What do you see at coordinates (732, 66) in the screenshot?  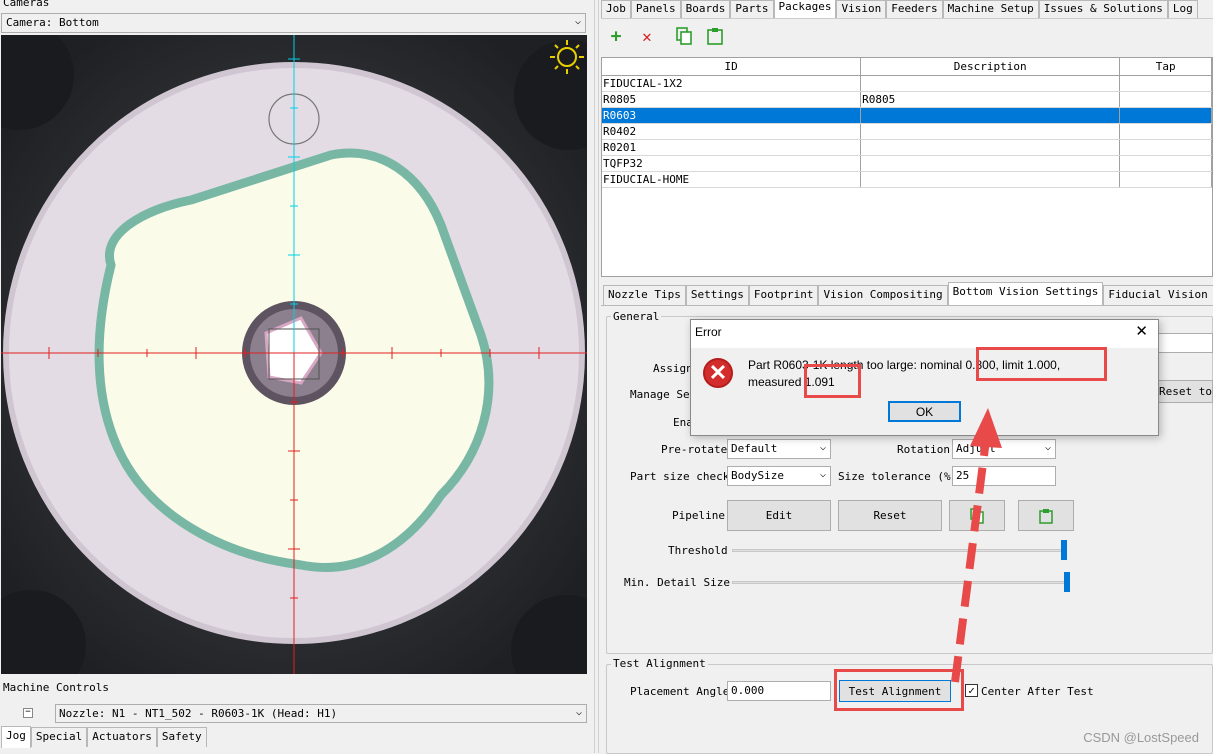 I see `column-header-id: ID` at bounding box center [732, 66].